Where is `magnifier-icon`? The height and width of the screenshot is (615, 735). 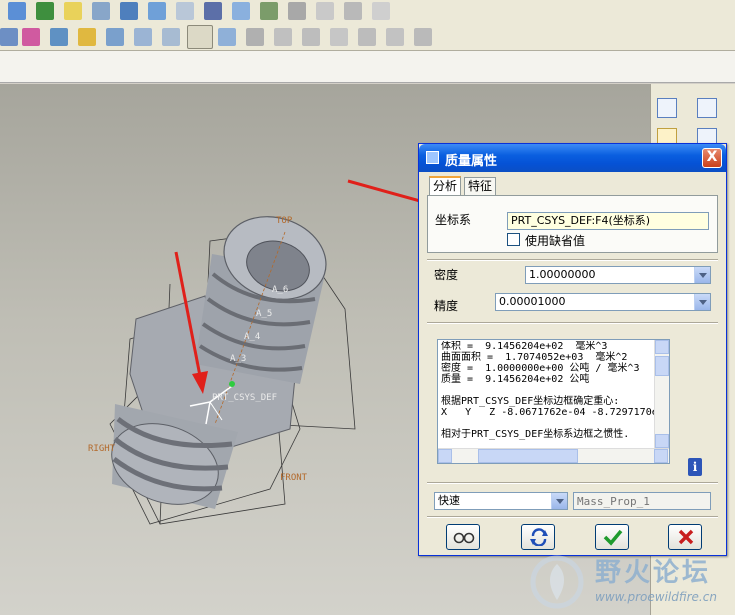
magnifier-icon is located at coordinates (269, 11).